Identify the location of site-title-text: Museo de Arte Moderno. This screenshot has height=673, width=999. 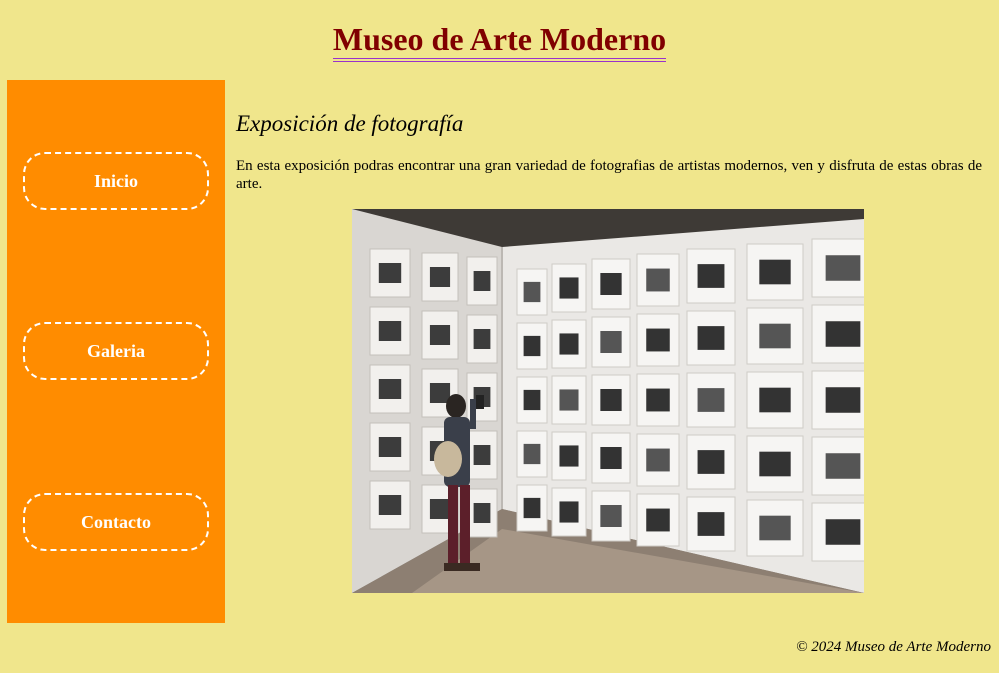
(499, 41).